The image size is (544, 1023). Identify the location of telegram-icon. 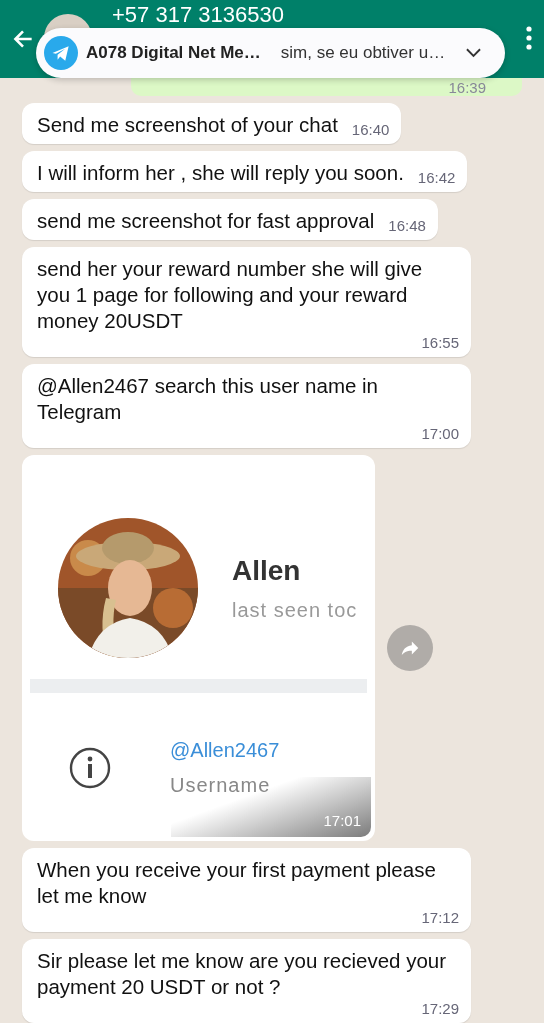
(61, 53).